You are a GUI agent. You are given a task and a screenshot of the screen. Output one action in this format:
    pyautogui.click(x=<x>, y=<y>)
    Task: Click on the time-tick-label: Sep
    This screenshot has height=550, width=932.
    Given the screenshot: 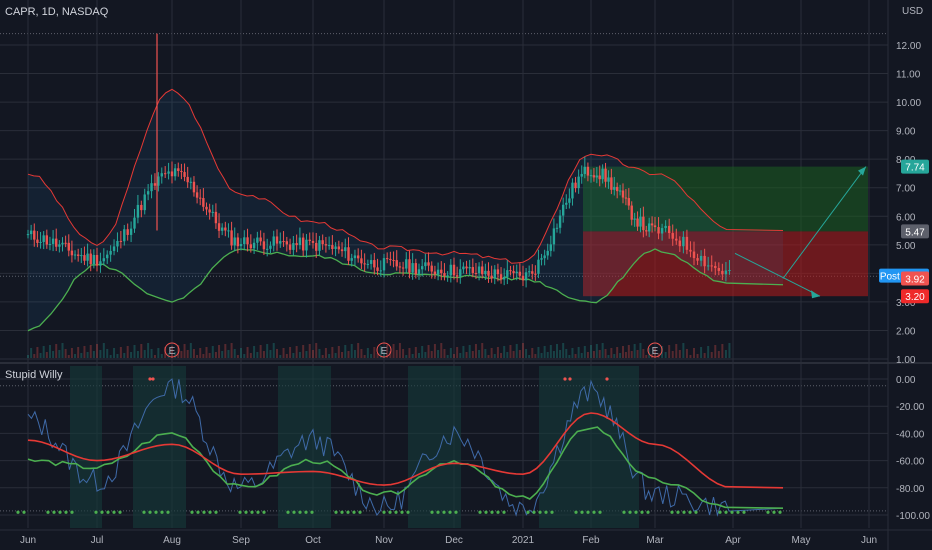 What is the action you would take?
    pyautogui.click(x=241, y=540)
    